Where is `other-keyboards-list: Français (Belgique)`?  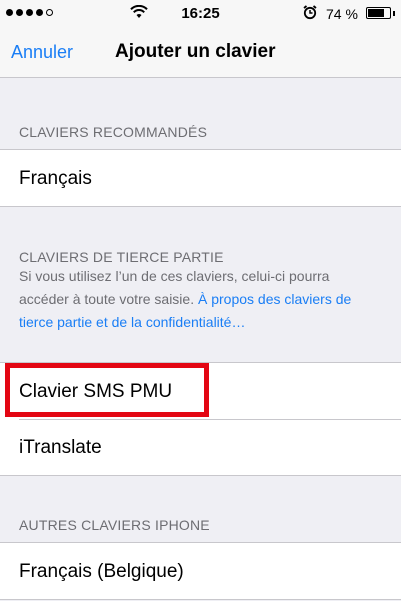 other-keyboards-list: Français (Belgique) is located at coordinates (200, 571).